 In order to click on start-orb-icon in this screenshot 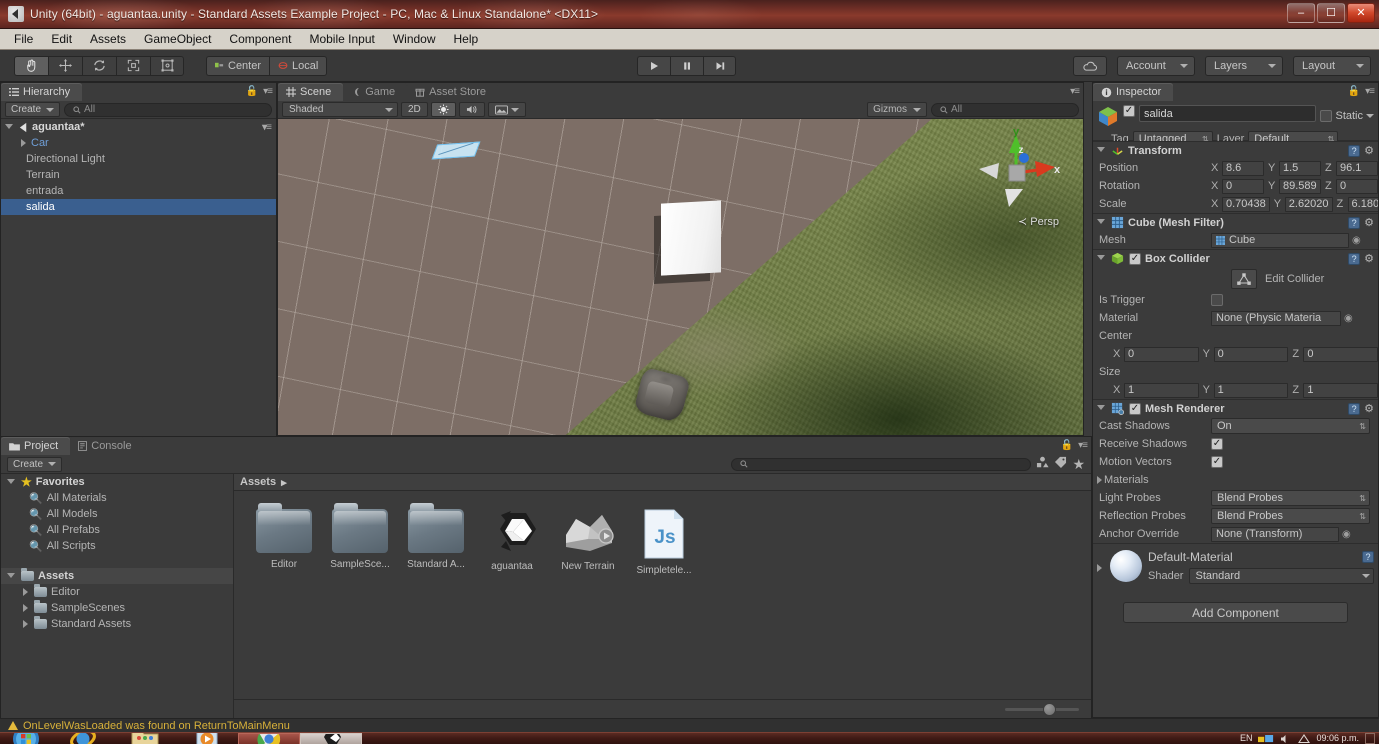, I will do `click(26, 738)`.